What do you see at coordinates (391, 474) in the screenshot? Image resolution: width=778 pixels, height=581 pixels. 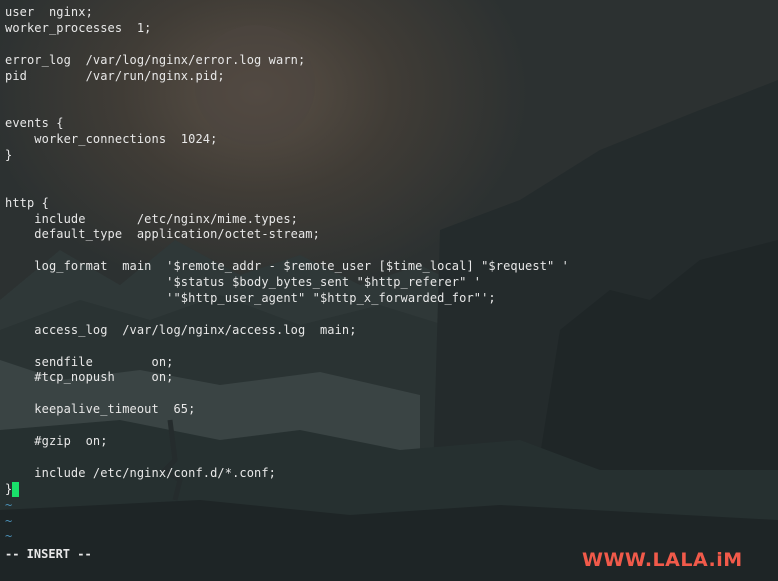 I see `code-line: include /etc/nginx/conf.d/*.conf;` at bounding box center [391, 474].